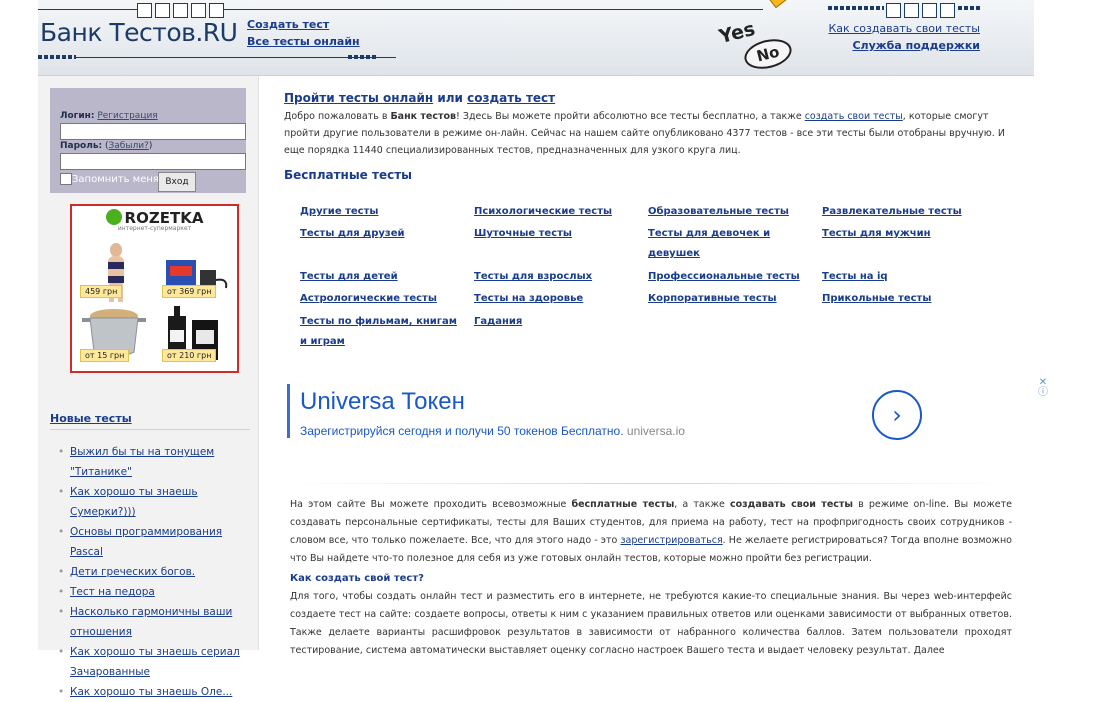 The image size is (1117, 702). Describe the element at coordinates (724, 276) in the screenshot. I see `category-link: Профессиональные тесты` at that location.